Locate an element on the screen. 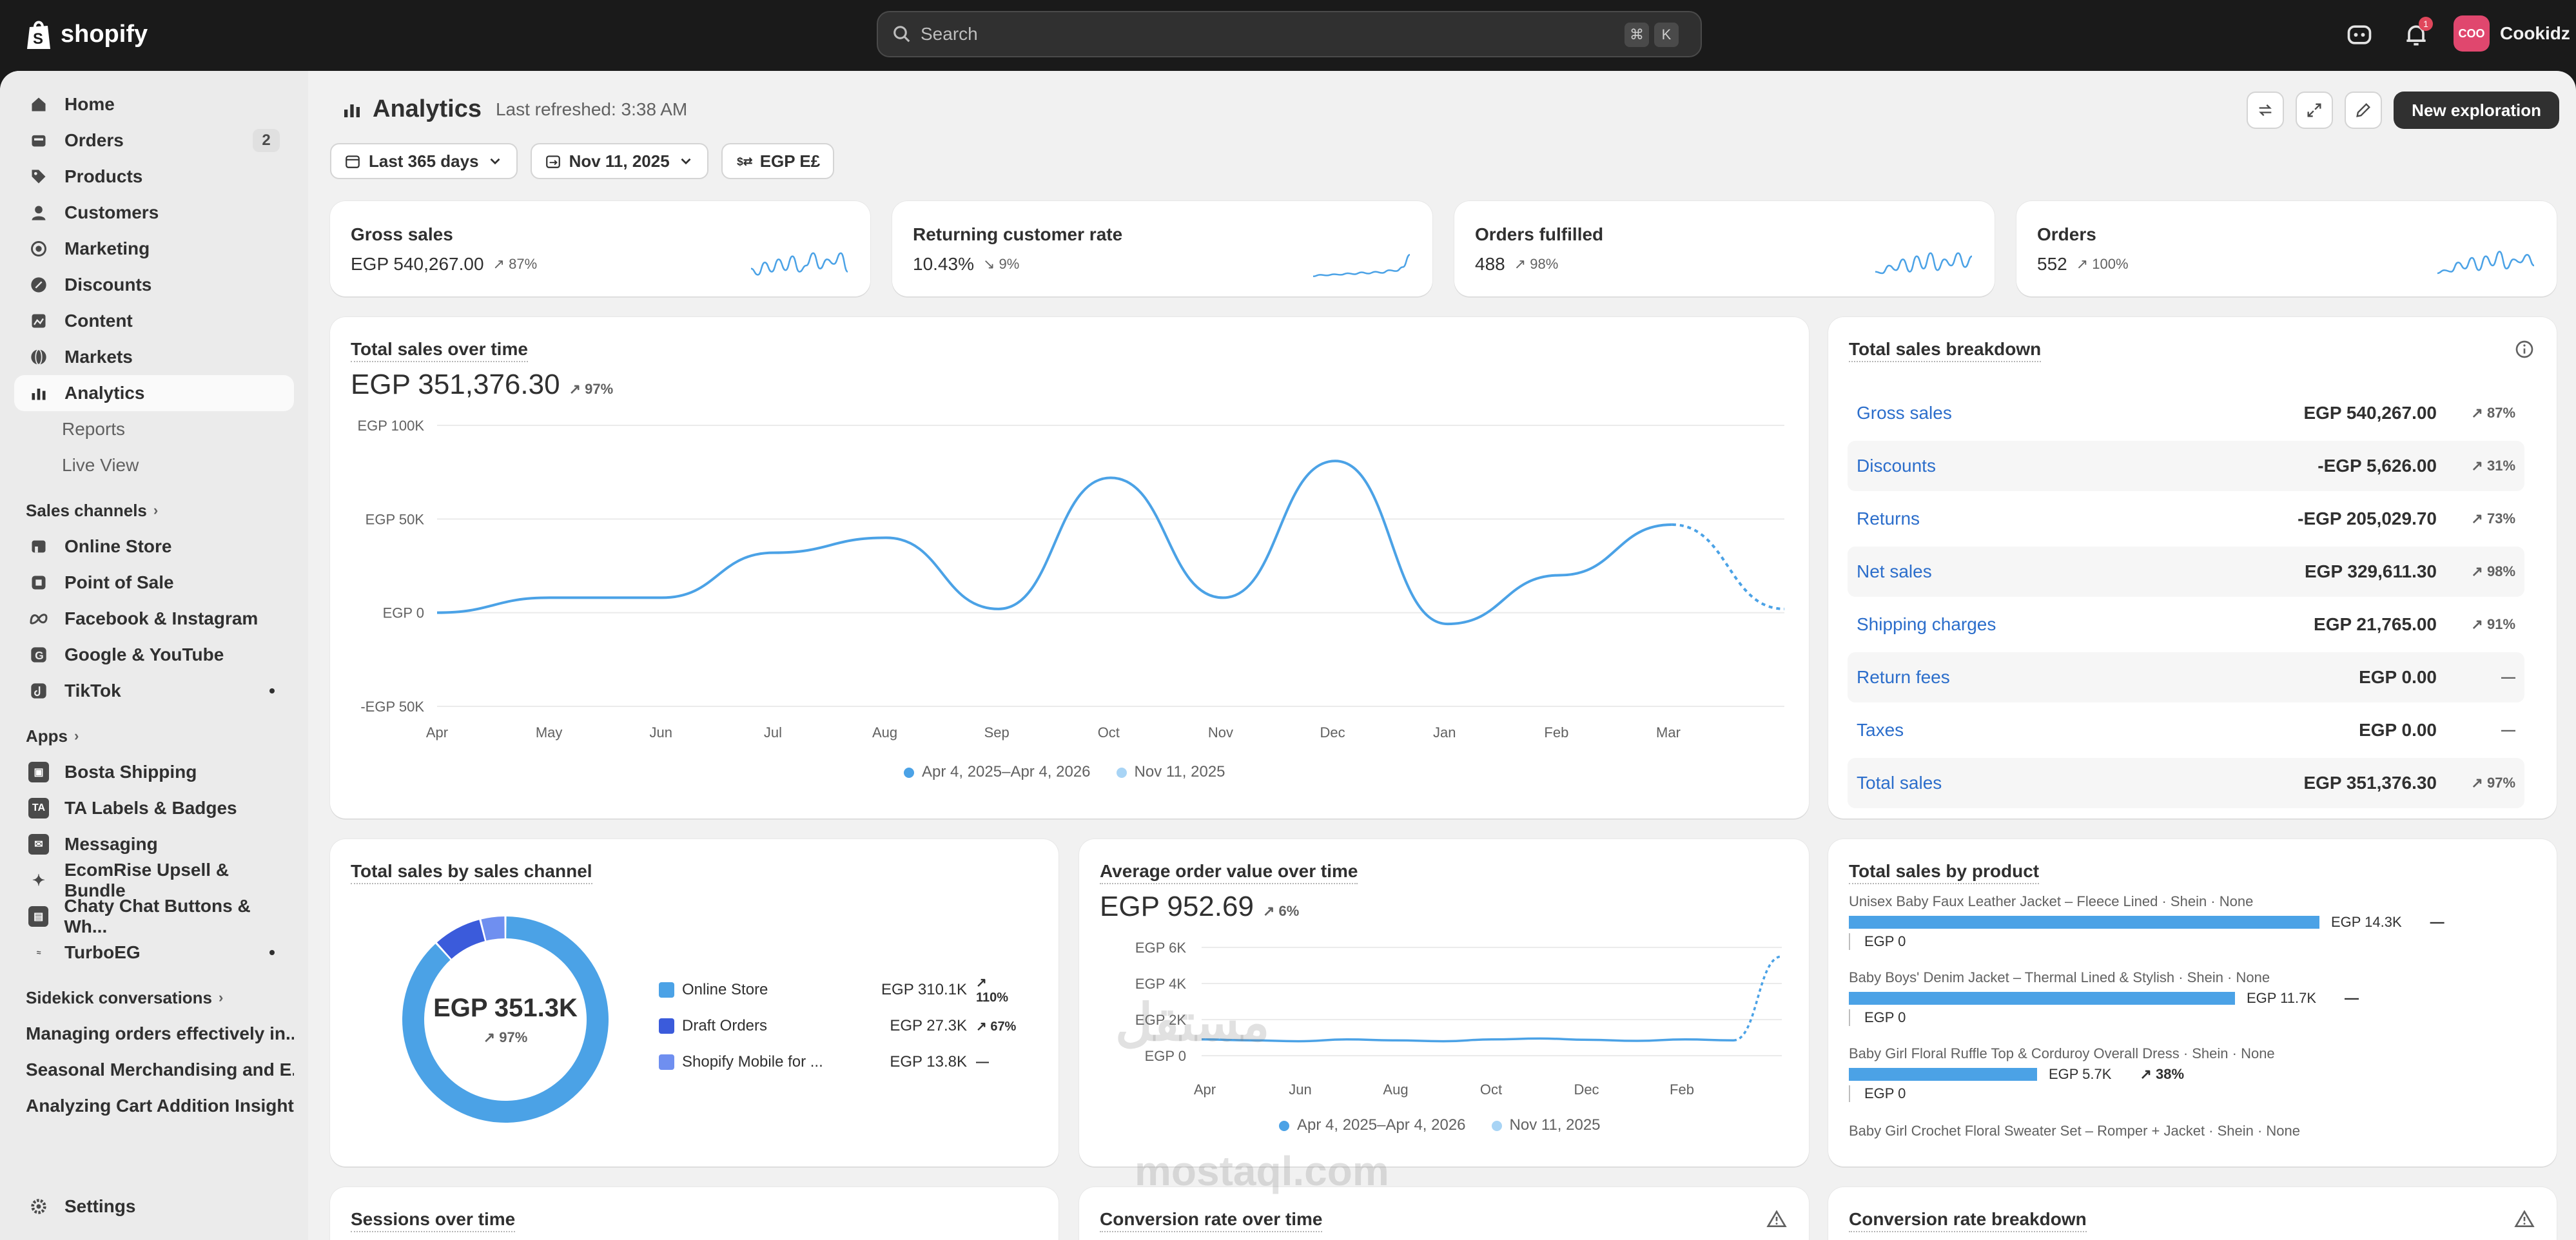 Image resolution: width=2576 pixels, height=1240 pixels. card-title: Sessions over time is located at coordinates (434, 1220).